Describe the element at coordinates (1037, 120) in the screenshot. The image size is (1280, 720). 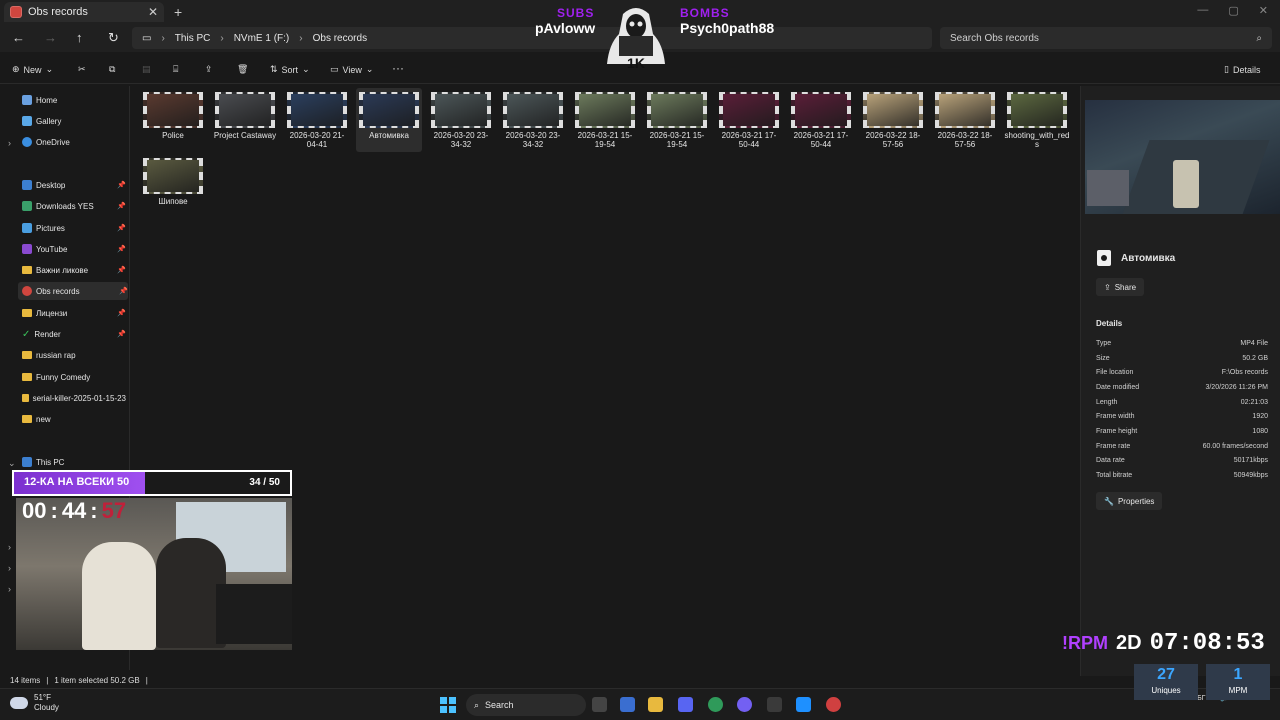
I see `file-item: shooting_with_reds` at that location.